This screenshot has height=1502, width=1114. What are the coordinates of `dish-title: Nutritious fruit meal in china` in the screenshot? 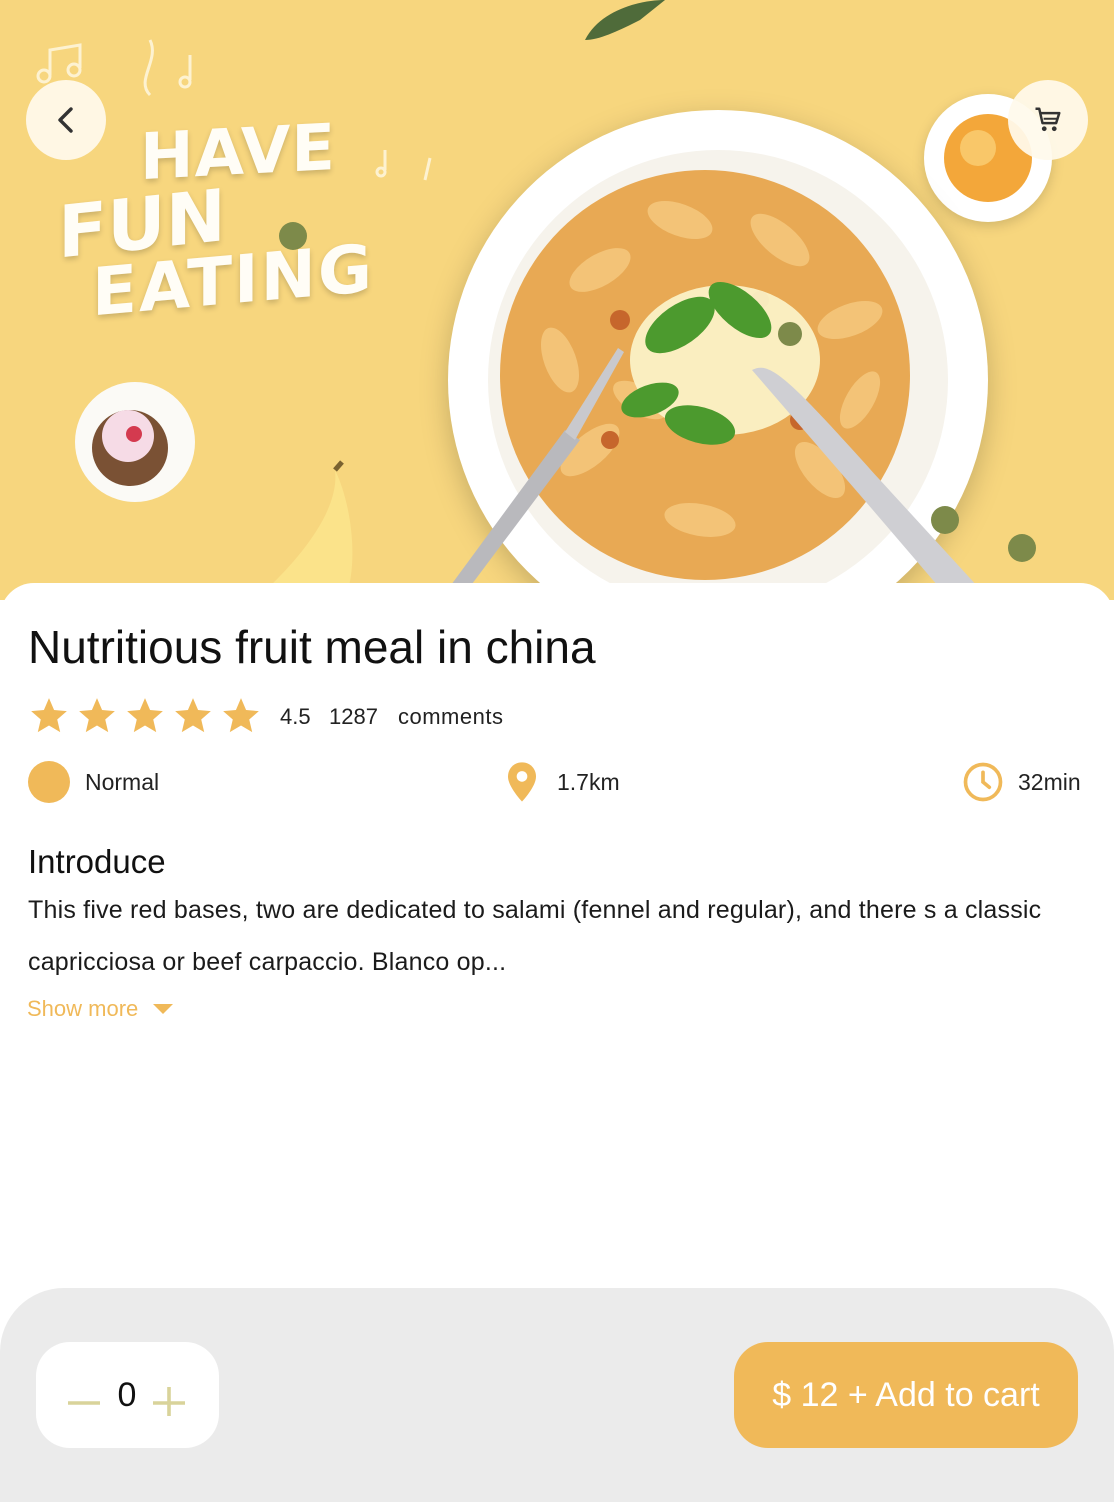 It's located at (312, 647).